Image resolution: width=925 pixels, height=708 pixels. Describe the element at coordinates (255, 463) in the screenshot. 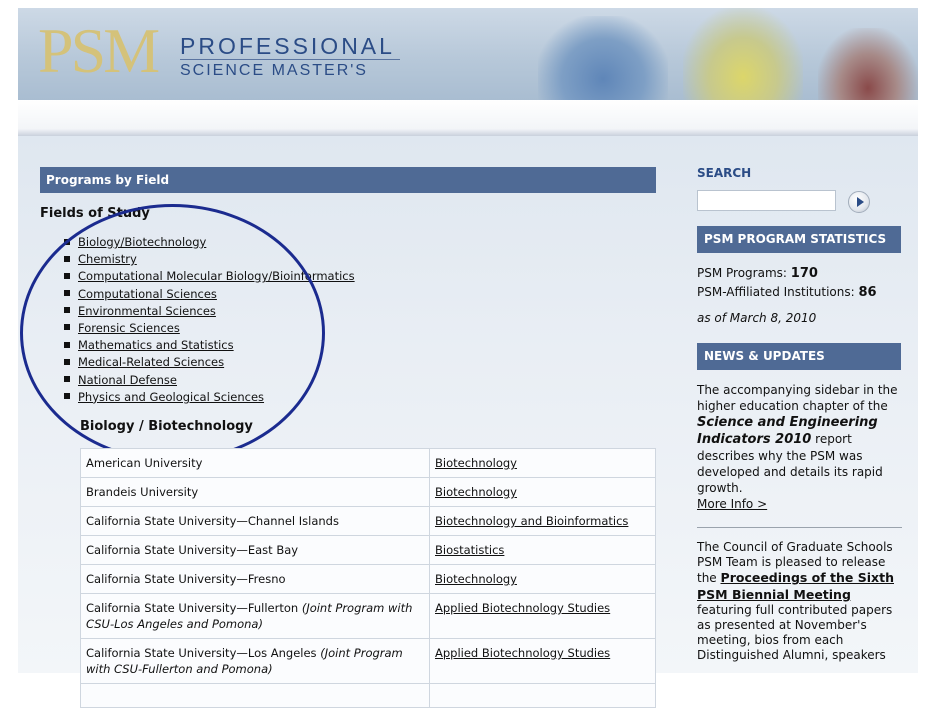

I see `institution-cell: American University` at that location.